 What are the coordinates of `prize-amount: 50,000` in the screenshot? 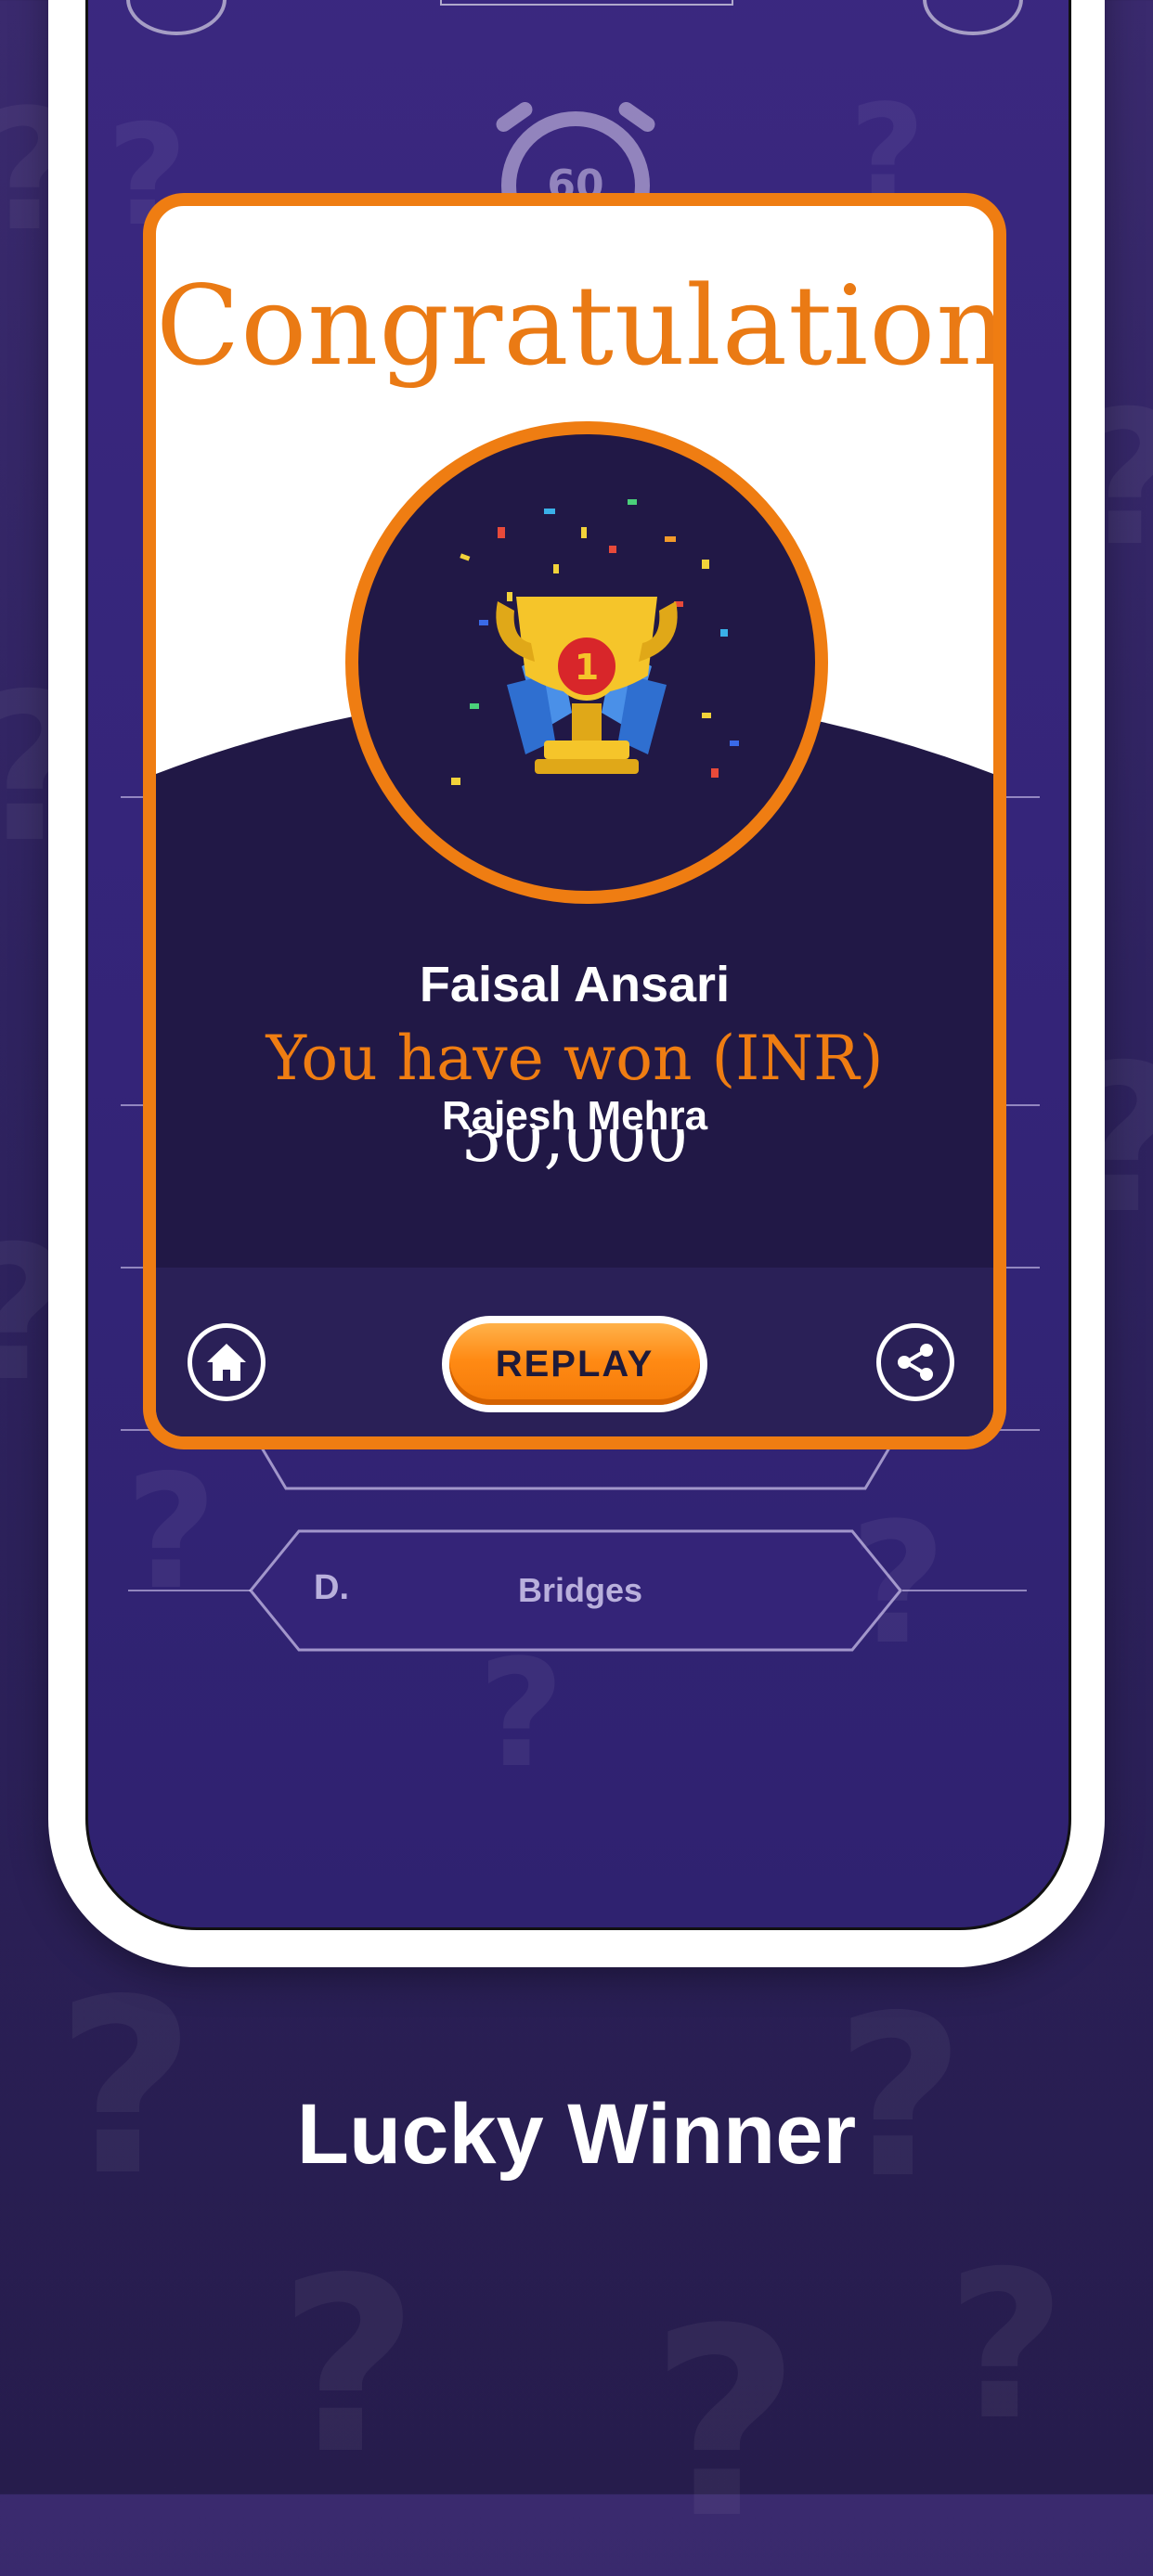 It's located at (574, 1157).